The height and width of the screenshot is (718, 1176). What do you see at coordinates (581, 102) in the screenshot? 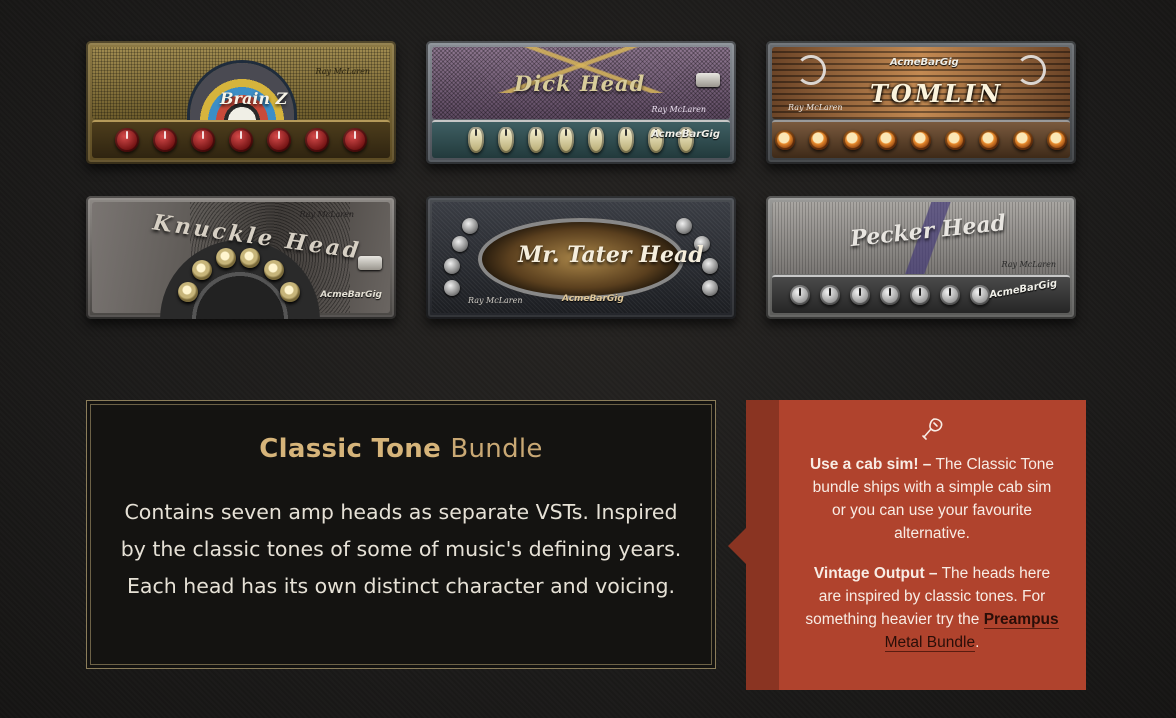
I see `amp-thumbnail-dick-head: Dick Head Ray McLaren AcmeBarGig` at bounding box center [581, 102].